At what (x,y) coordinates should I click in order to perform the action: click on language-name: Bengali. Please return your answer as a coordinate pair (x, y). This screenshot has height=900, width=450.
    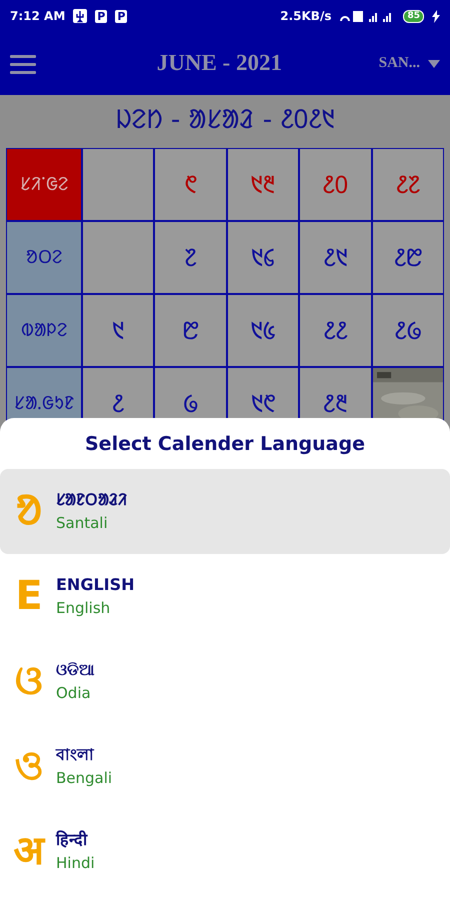
    Looking at the image, I should click on (84, 778).